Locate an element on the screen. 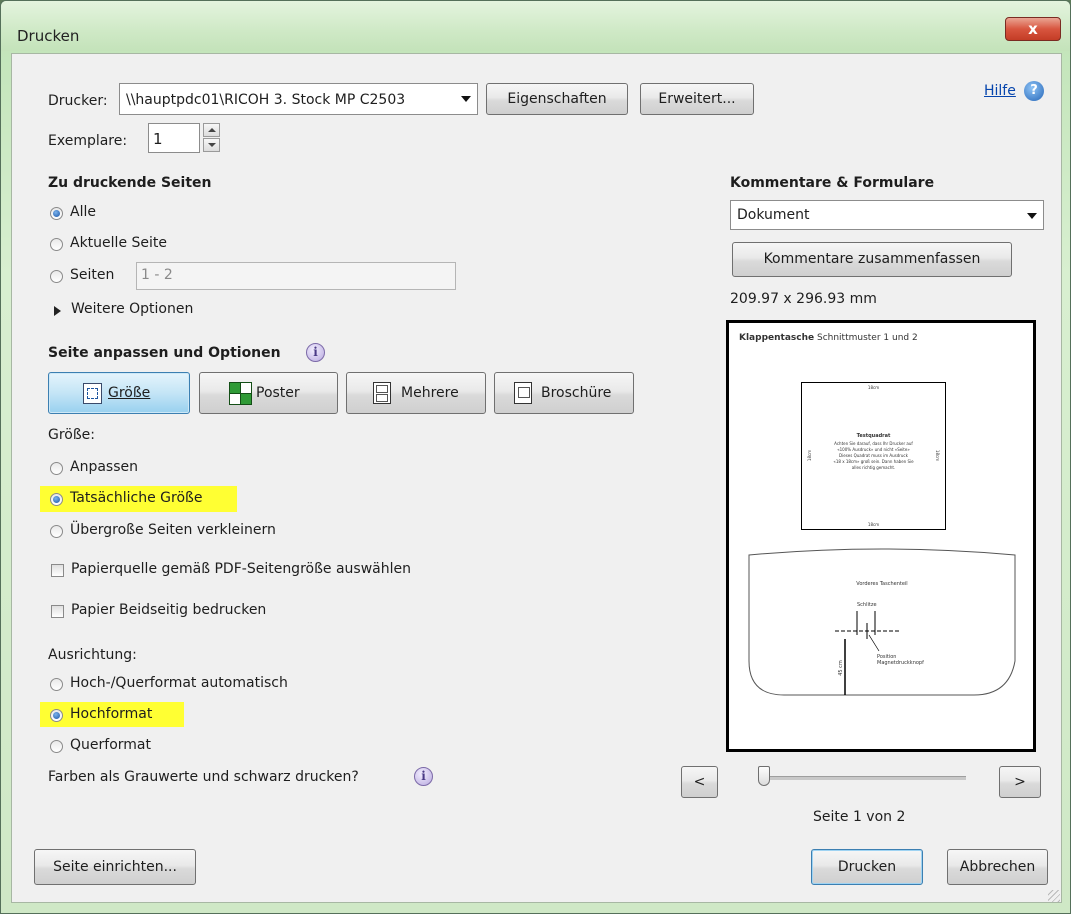 The image size is (1071, 914). preview-square-line: Achten Sie darauf, dass Ihr Drucker auf is located at coordinates (873, 443).